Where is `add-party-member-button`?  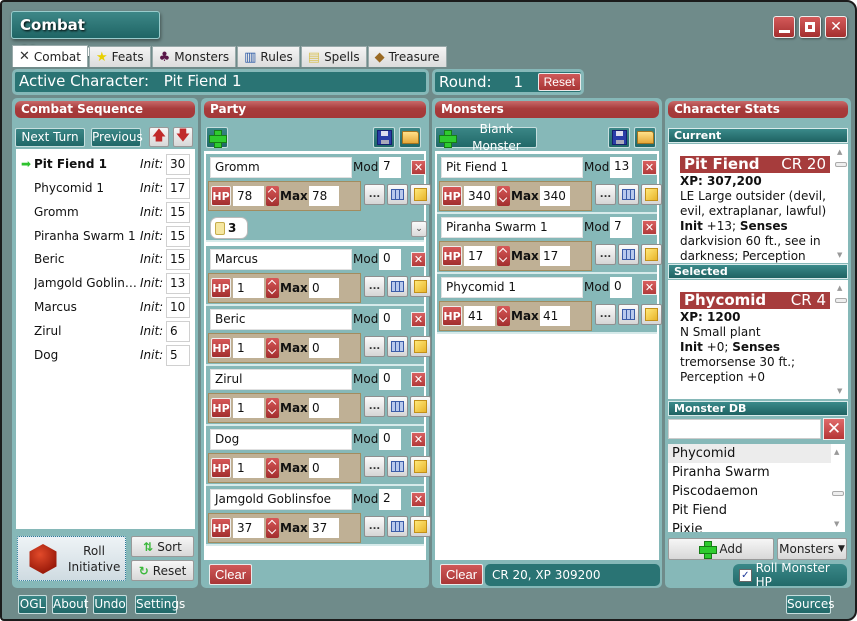
add-party-member-button is located at coordinates (217, 137).